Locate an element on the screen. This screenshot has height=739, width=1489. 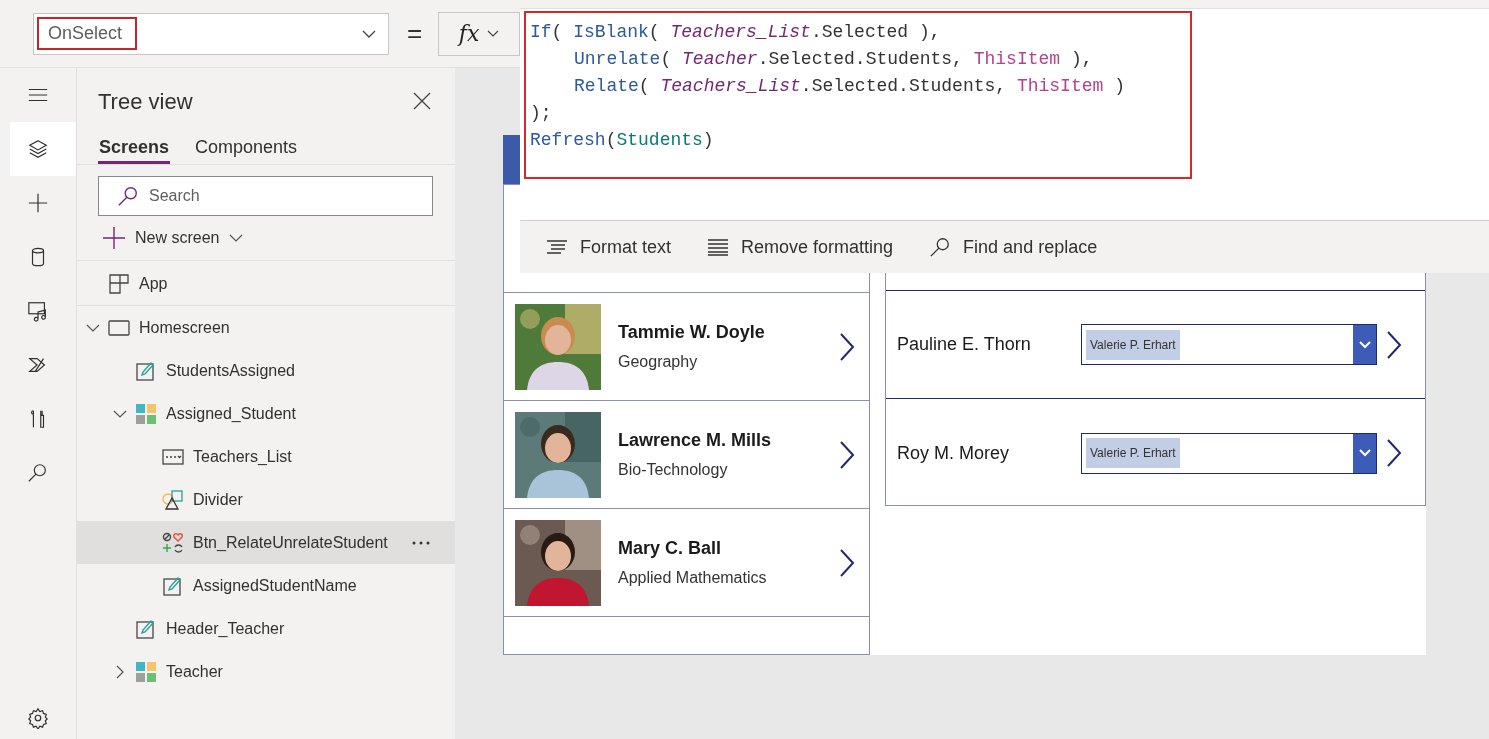
close-icon is located at coordinates (422, 101).